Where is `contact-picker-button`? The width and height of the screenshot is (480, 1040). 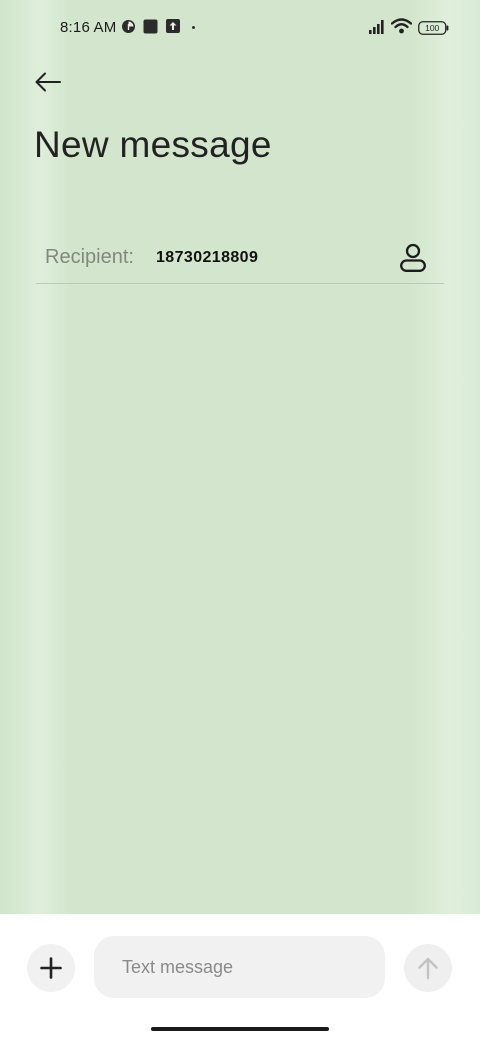
contact-picker-button is located at coordinates (413, 258).